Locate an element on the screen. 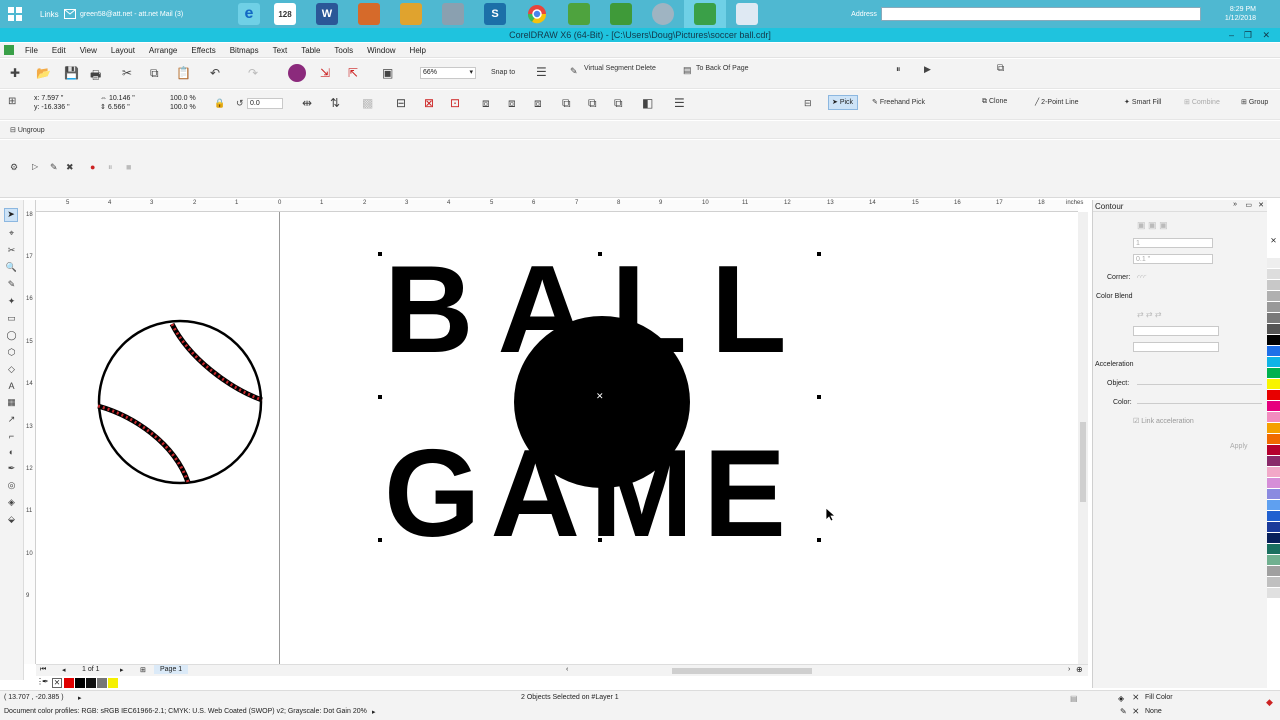 The image size is (1280, 720). group-button: ⊞ Group is located at coordinates (1254, 102).